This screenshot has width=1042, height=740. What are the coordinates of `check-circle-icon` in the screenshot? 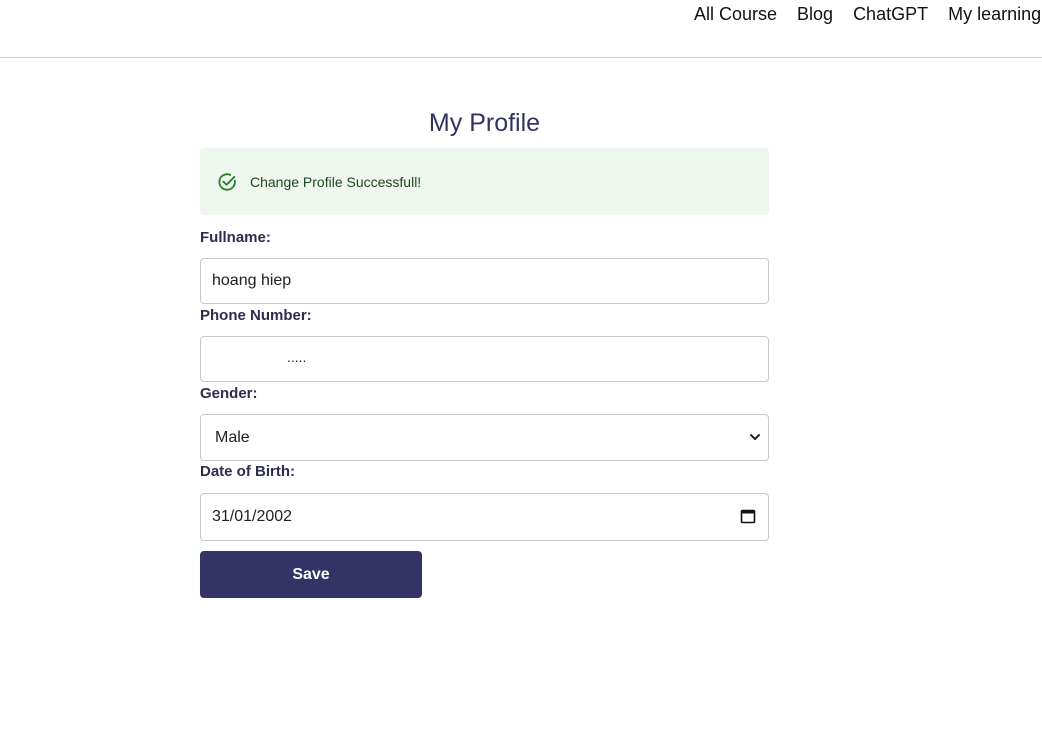 It's located at (227, 182).